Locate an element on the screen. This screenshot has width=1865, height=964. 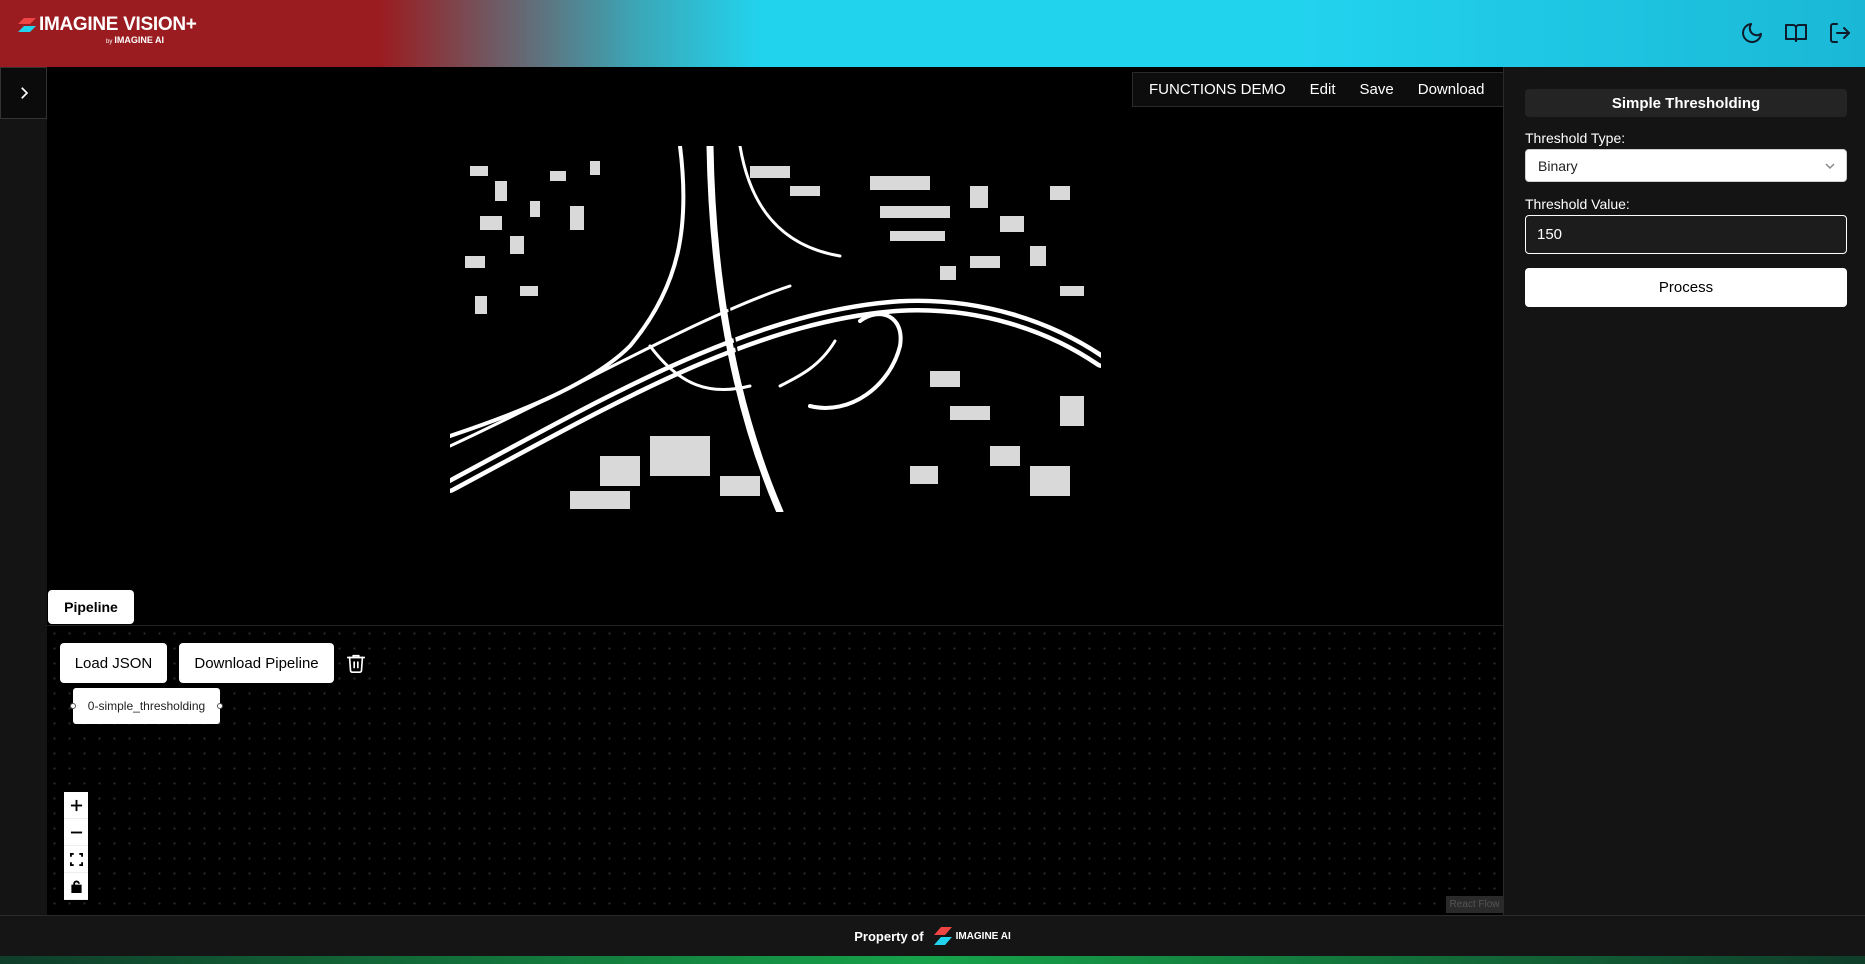
menu-download: Download is located at coordinates (1451, 89).